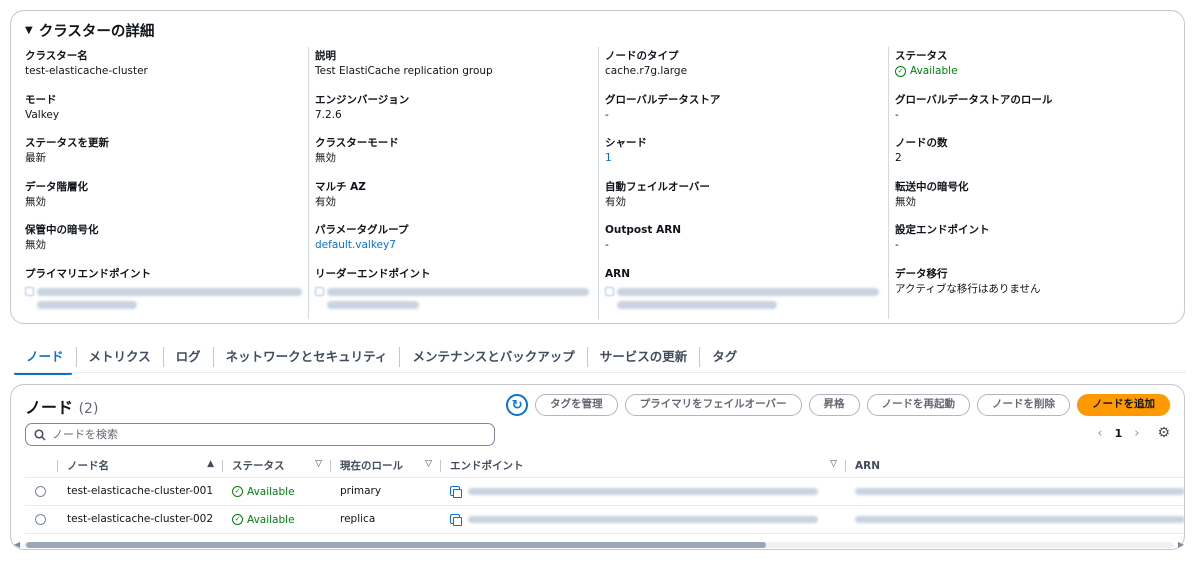 The width and height of the screenshot is (1200, 564). I want to click on field-label: ノードのタイプ, so click(642, 56).